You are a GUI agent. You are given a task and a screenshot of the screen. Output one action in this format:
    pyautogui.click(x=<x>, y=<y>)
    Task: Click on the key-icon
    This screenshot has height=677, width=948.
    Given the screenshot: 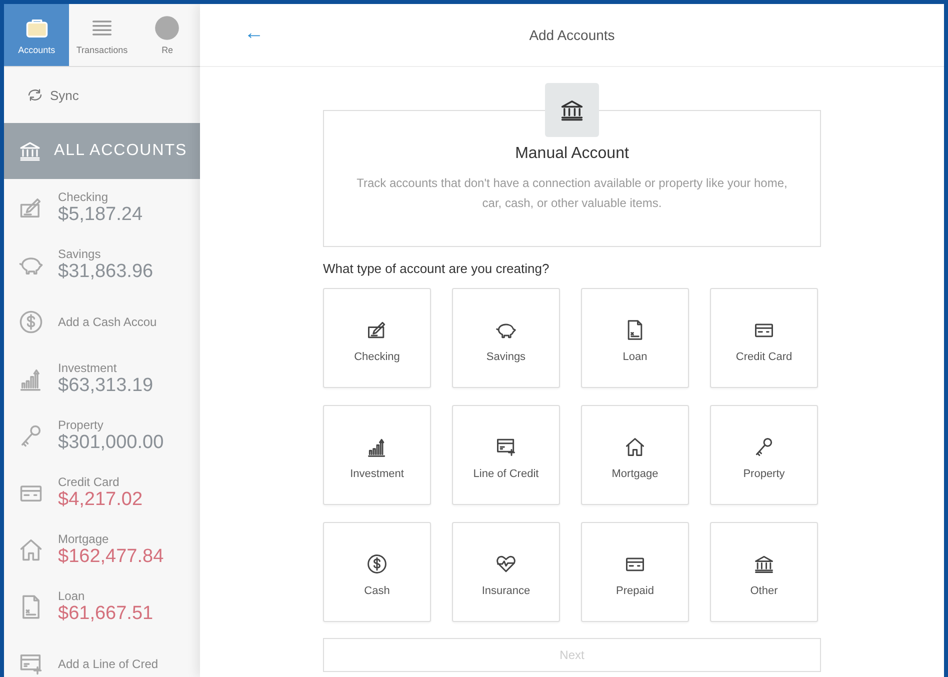 What is the action you would take?
    pyautogui.click(x=764, y=447)
    